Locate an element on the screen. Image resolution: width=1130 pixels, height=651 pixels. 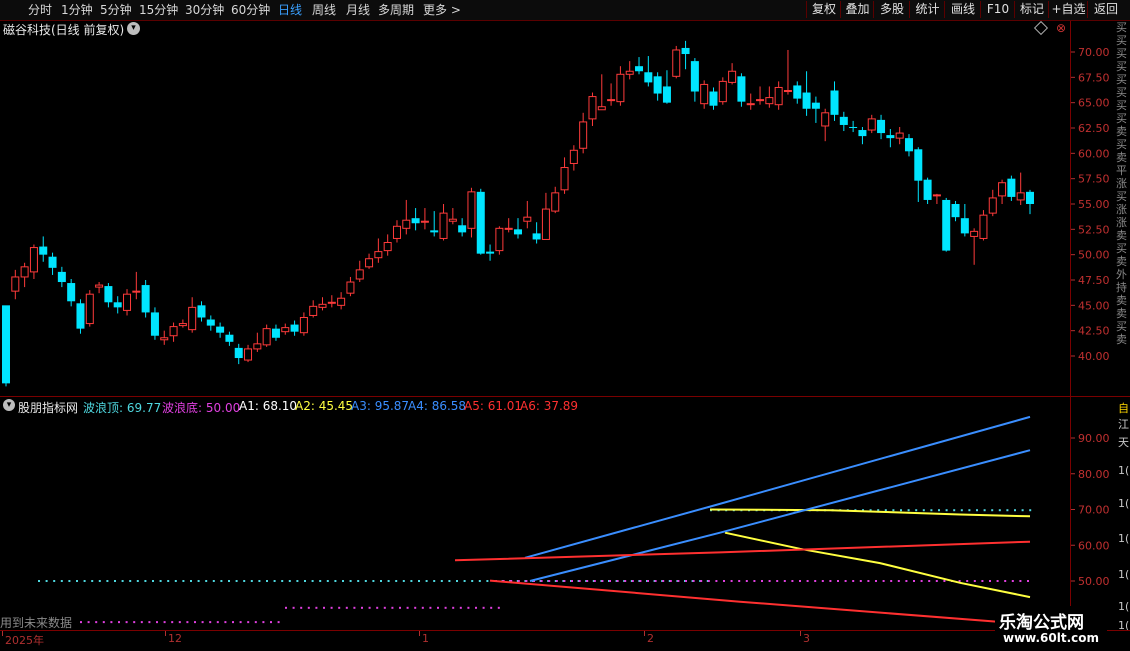
price-label: 52.50 is located at coordinates (1094, 229).